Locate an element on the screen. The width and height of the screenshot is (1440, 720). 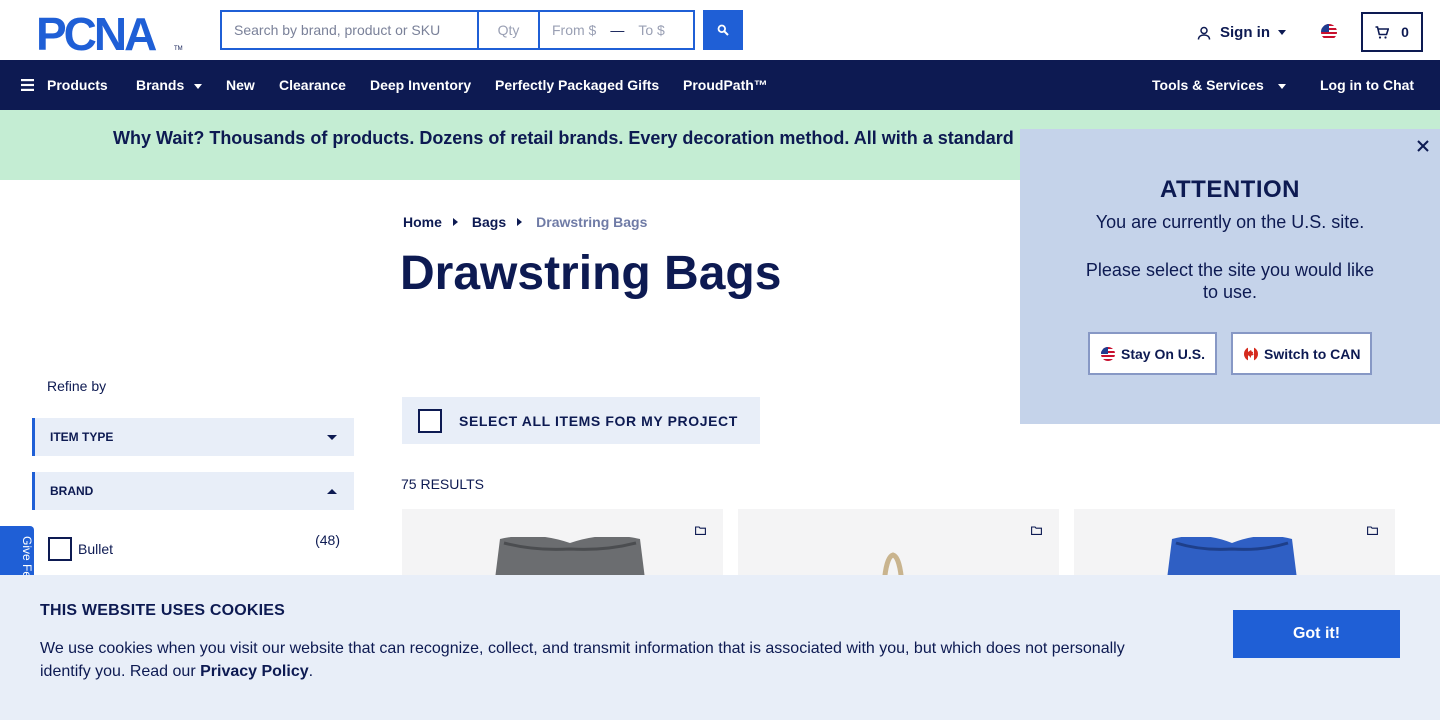
cart-count: 0 is located at coordinates (1405, 32).